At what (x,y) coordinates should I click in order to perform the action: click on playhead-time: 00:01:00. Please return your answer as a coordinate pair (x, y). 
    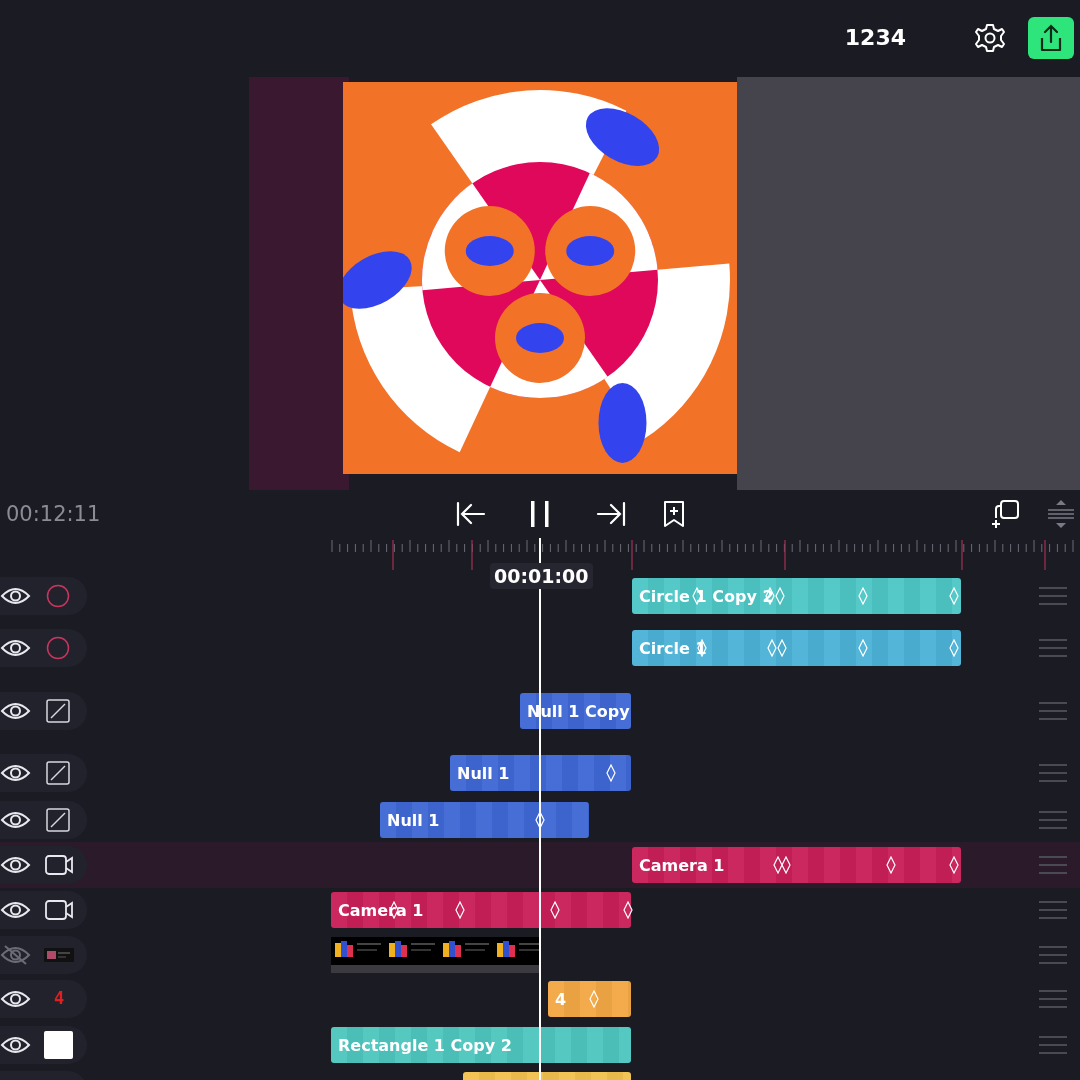
    Looking at the image, I should click on (541, 576).